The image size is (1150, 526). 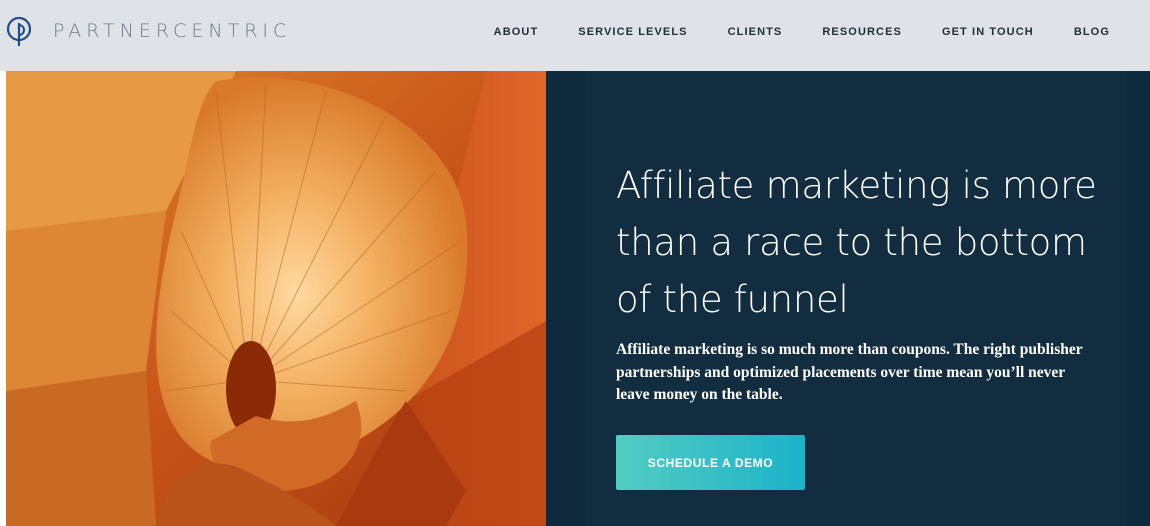 I want to click on nav-get-in-touch: GET IN TOUCH, so click(x=988, y=32).